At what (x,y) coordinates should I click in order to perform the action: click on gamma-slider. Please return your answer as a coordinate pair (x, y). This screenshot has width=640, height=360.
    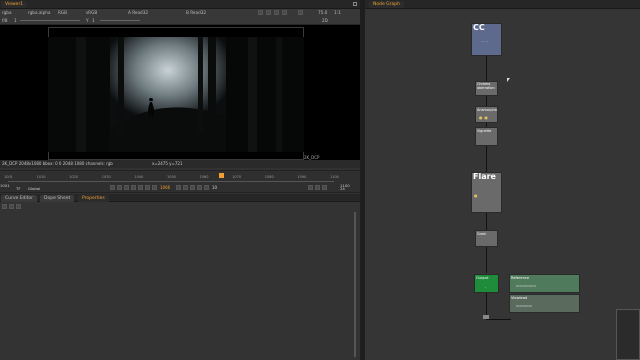
    Looking at the image, I should click on (120, 20).